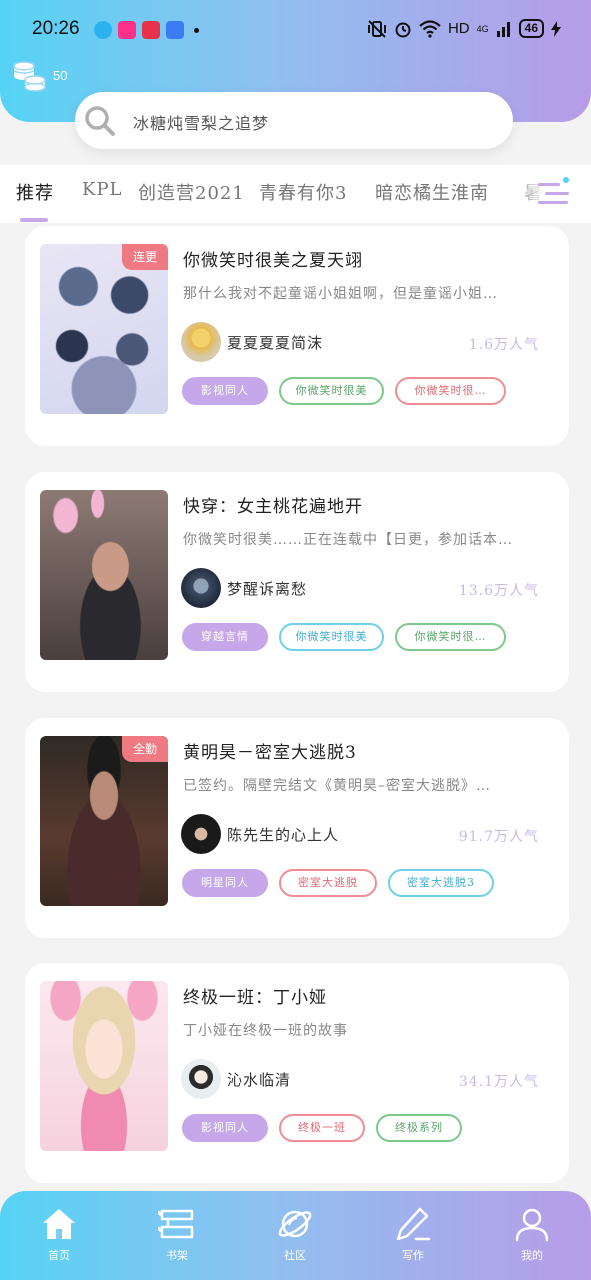 The width and height of the screenshot is (591, 1280). I want to click on nav-home-label: 首页, so click(59, 1255).